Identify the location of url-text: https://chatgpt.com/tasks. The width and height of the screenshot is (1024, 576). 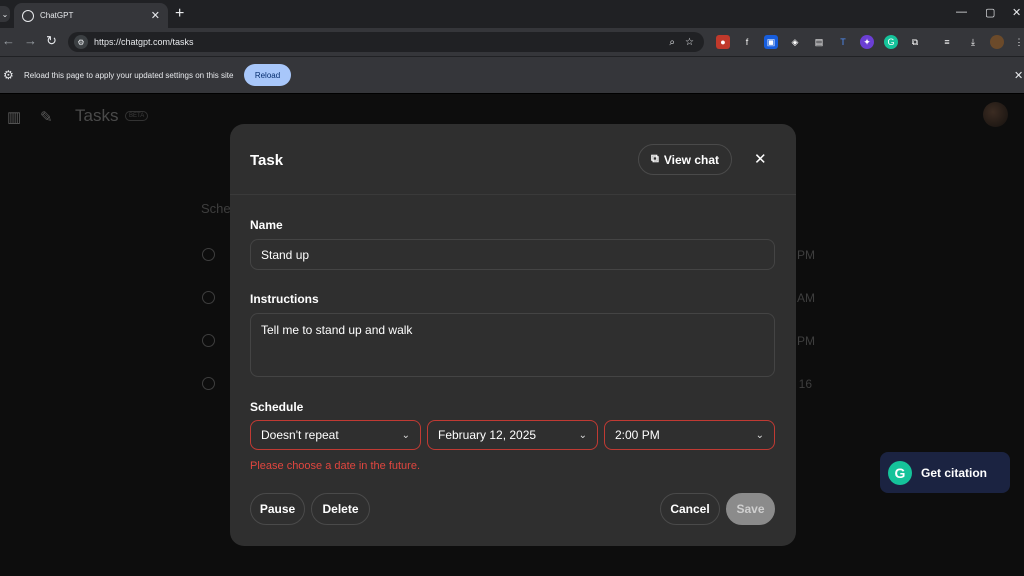
(144, 42).